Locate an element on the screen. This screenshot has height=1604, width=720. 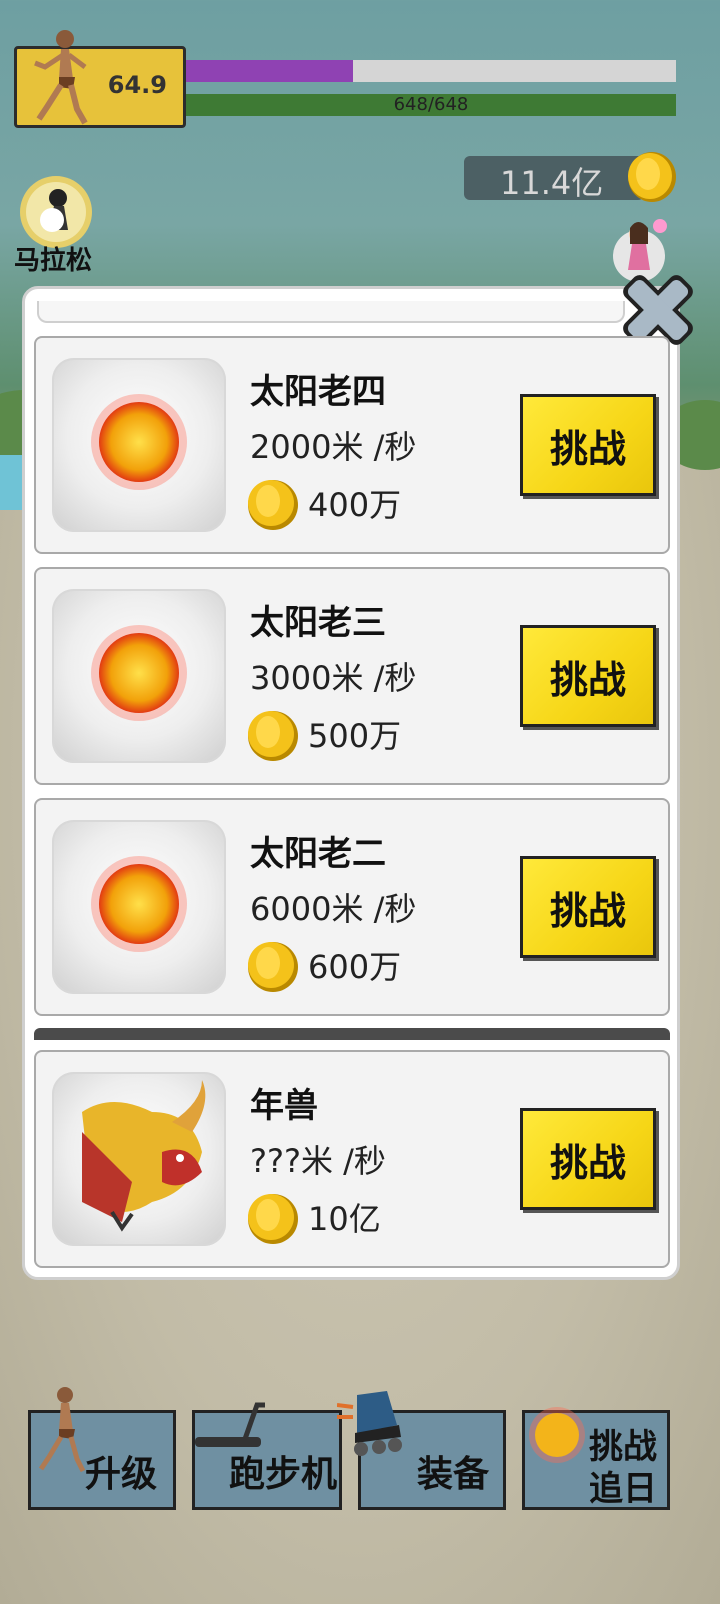
challenge-speed: 3000米 /秒 is located at coordinates (333, 678).